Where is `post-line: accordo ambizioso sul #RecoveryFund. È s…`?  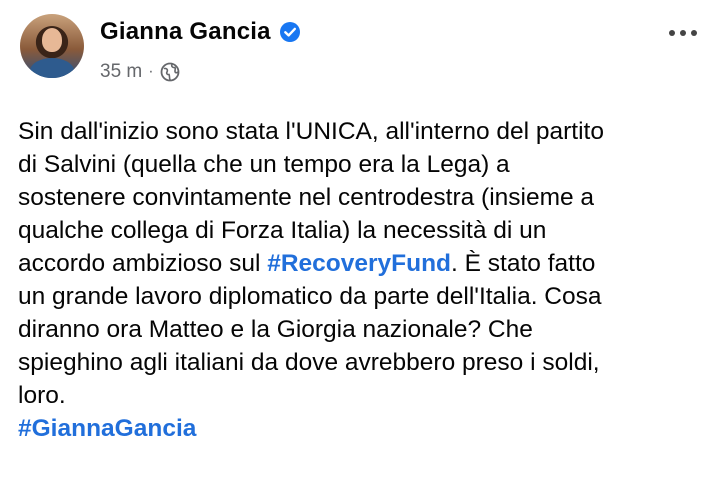 post-line: accordo ambizioso sul #RecoveryFund. È s… is located at coordinates (363, 263).